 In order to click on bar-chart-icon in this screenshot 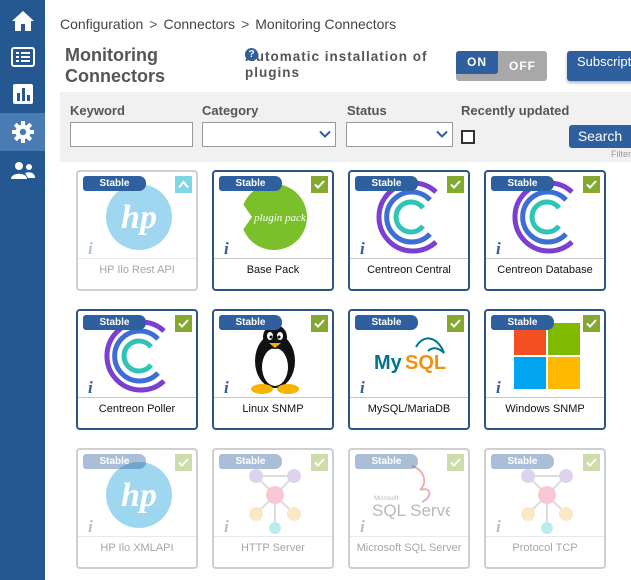, I will do `click(22, 94)`.